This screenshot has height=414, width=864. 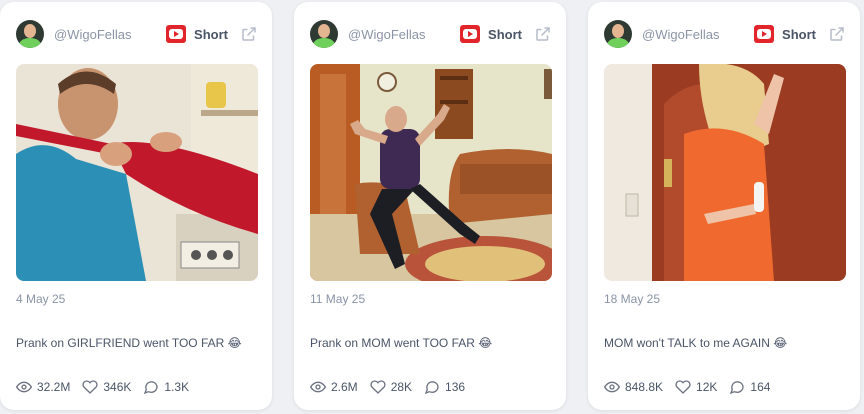 What do you see at coordinates (117, 387) in the screenshot?
I see `likes-count: 346K` at bounding box center [117, 387].